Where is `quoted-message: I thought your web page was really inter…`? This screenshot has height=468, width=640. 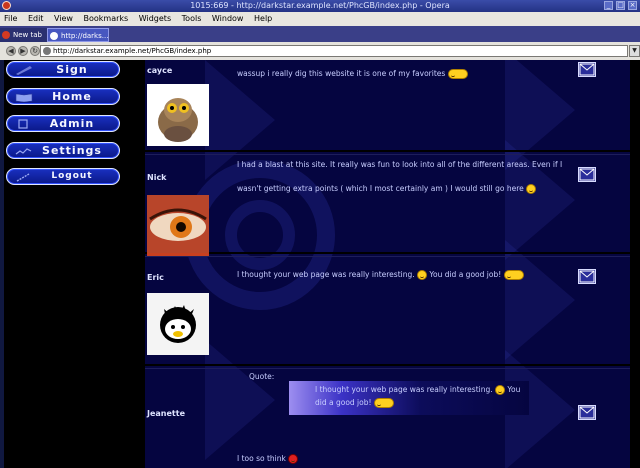 quoted-message: I thought your web page was really inter… is located at coordinates (409, 398).